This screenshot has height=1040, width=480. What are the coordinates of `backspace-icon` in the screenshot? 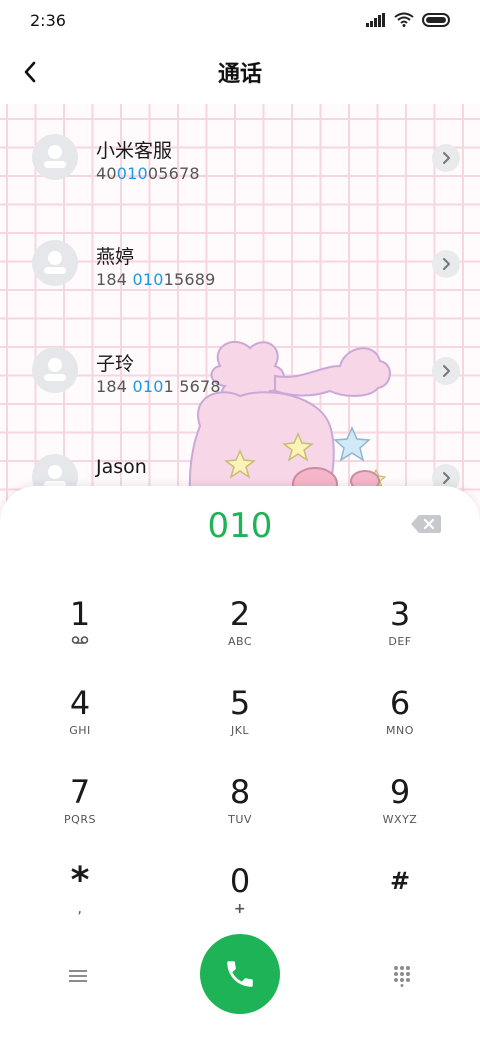 It's located at (426, 524).